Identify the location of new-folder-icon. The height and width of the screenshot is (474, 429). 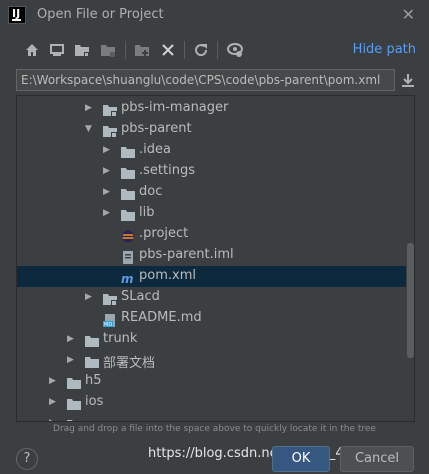
(142, 50).